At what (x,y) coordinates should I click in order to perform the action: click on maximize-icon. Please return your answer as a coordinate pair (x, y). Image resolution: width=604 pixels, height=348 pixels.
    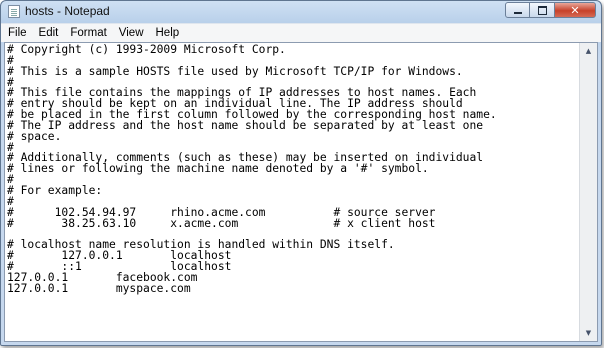
    Looking at the image, I should click on (542, 10).